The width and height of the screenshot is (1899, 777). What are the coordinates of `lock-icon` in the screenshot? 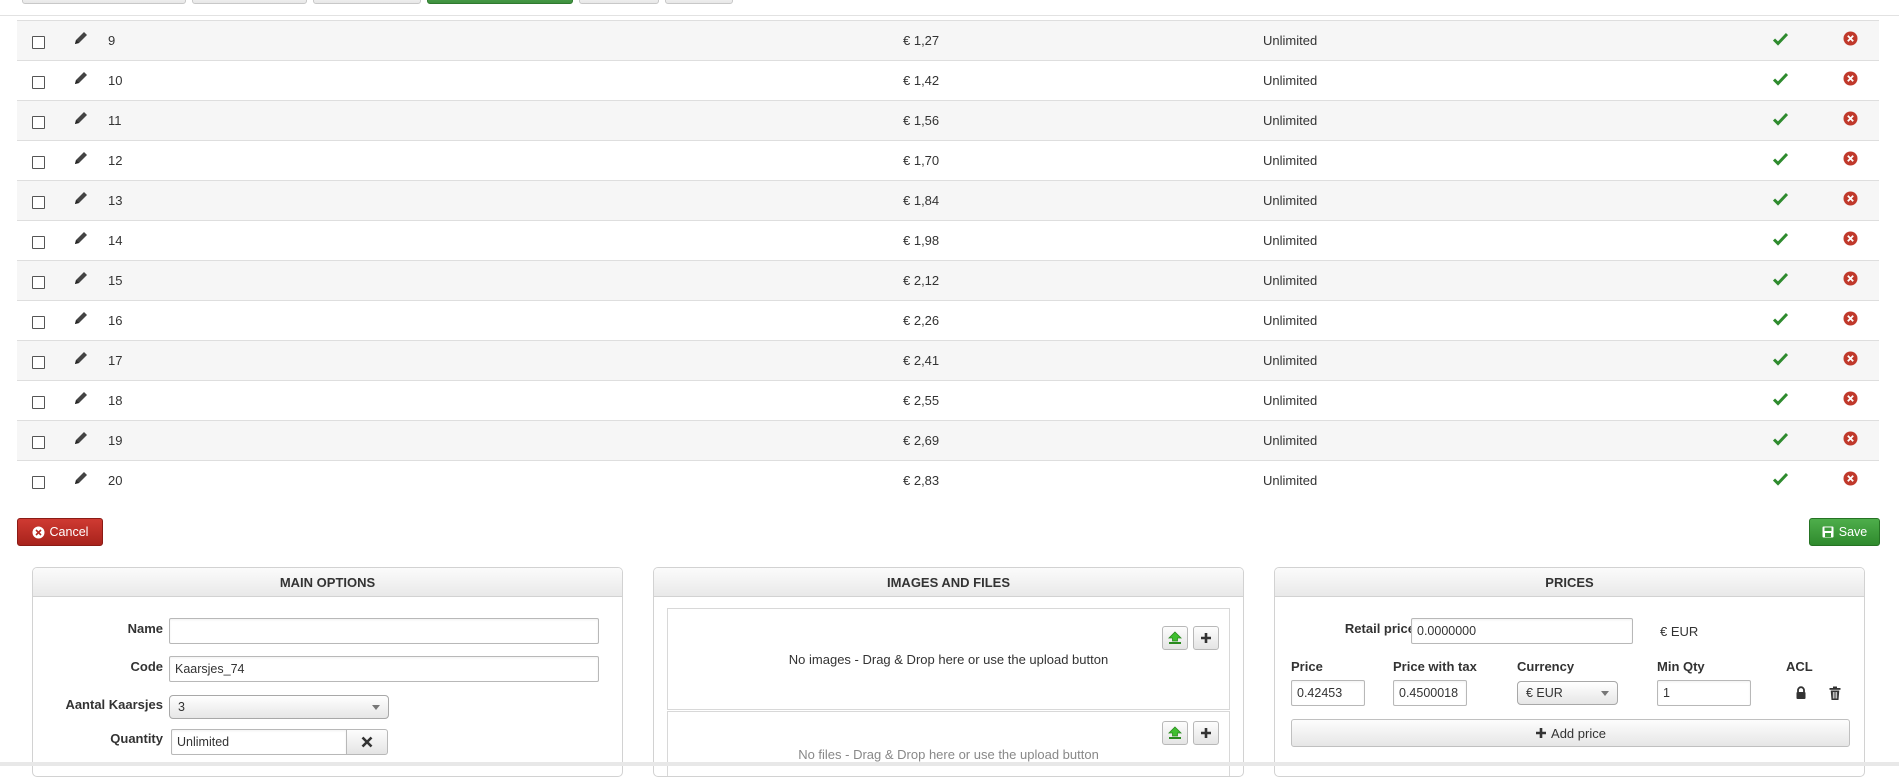 It's located at (1801, 693).